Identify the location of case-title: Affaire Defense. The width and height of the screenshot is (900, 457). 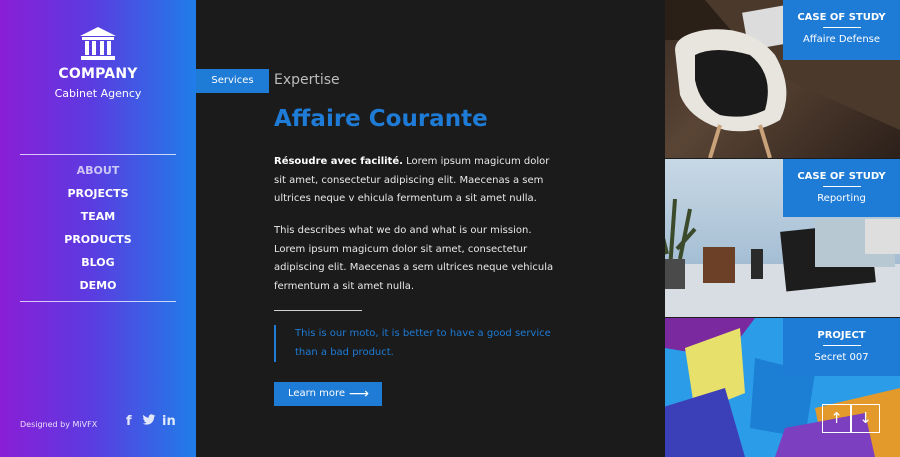
(841, 39).